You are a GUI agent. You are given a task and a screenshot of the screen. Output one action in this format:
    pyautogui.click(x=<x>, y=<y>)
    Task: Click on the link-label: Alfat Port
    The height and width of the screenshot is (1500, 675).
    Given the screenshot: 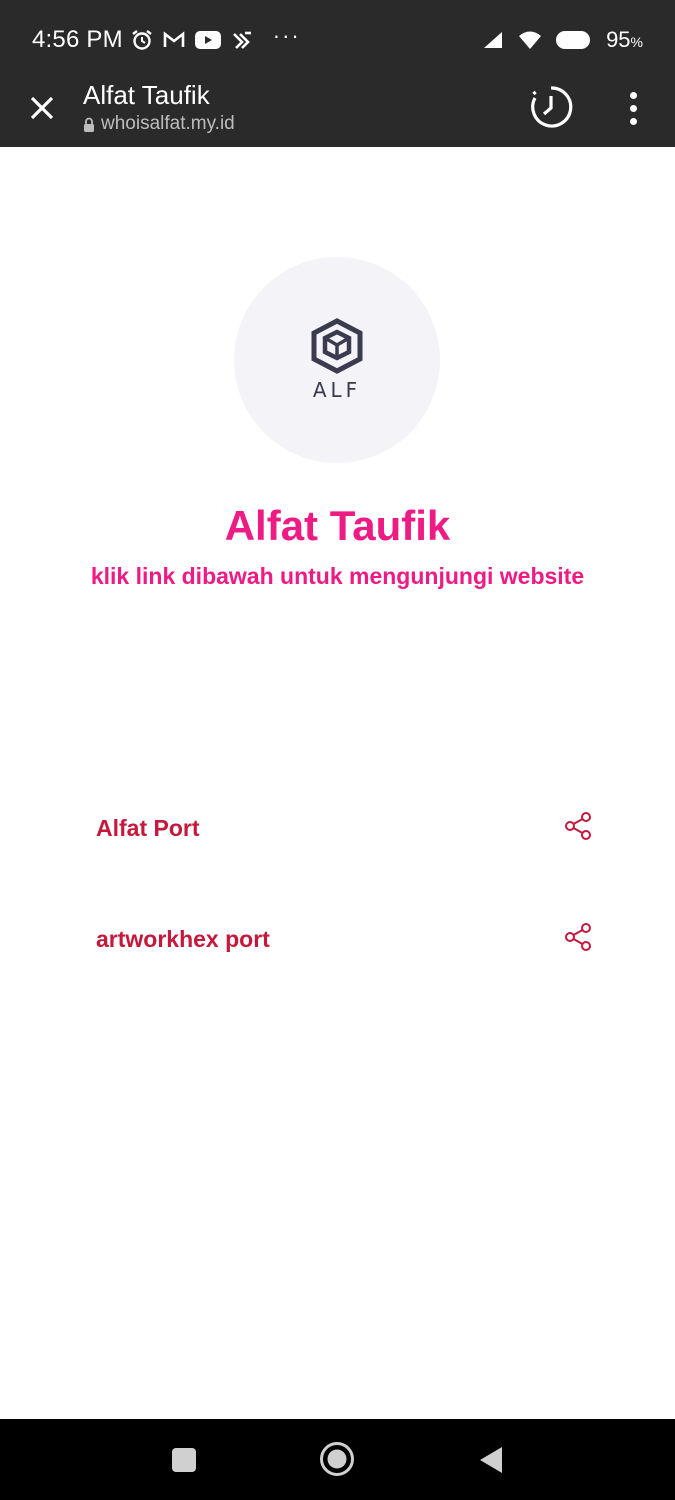 What is the action you would take?
    pyautogui.click(x=148, y=827)
    